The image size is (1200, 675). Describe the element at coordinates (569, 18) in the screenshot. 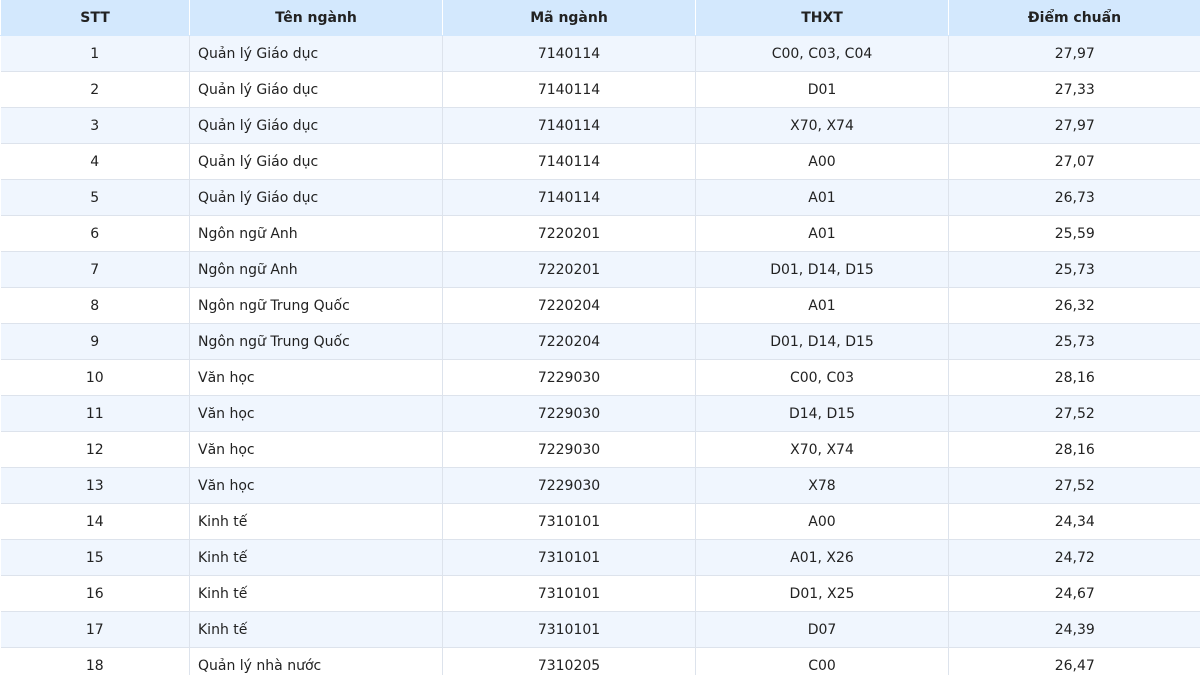

I see `header-major-code: Mã ngành` at that location.